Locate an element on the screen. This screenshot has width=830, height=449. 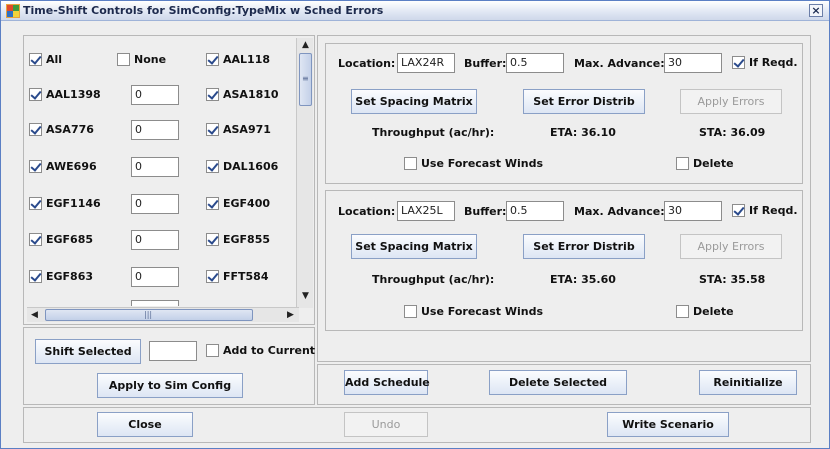
shift-amount-field is located at coordinates (173, 351).